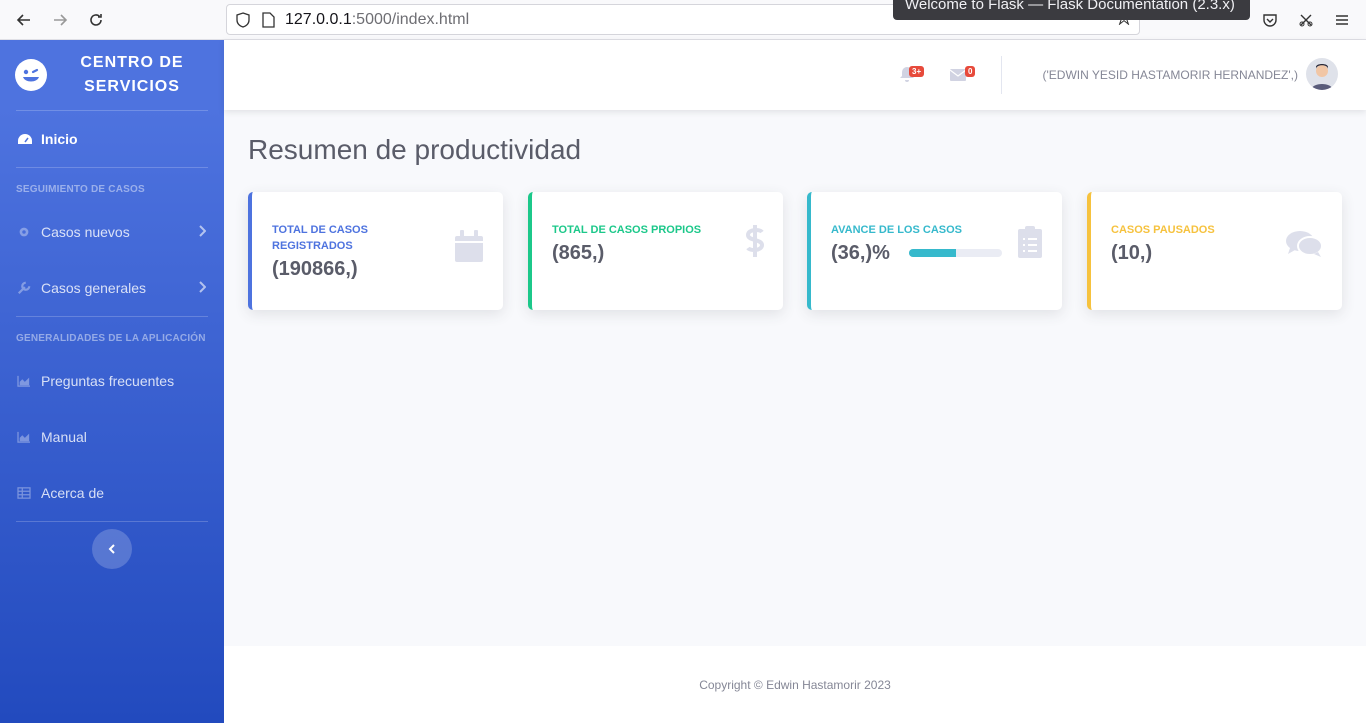  I want to click on sidebar-brand: CENTRO DE SERVICIOS, so click(112, 75).